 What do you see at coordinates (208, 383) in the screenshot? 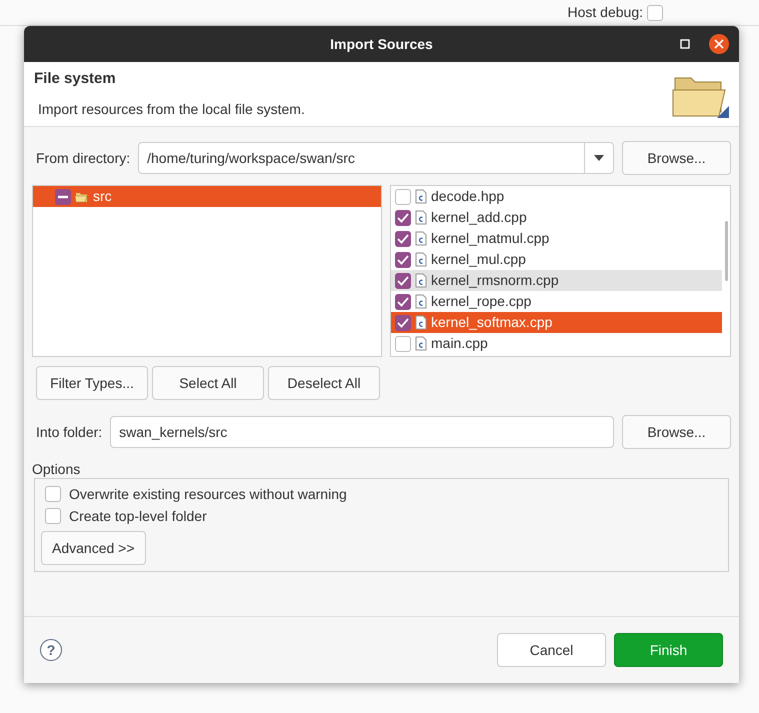
I see `selection-button: Select All` at bounding box center [208, 383].